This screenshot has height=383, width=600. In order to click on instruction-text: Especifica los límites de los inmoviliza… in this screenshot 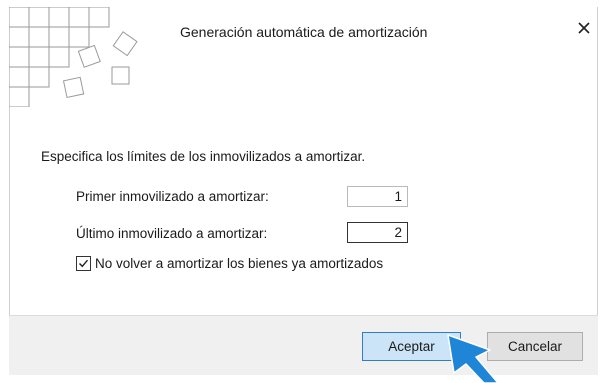, I will do `click(203, 156)`.